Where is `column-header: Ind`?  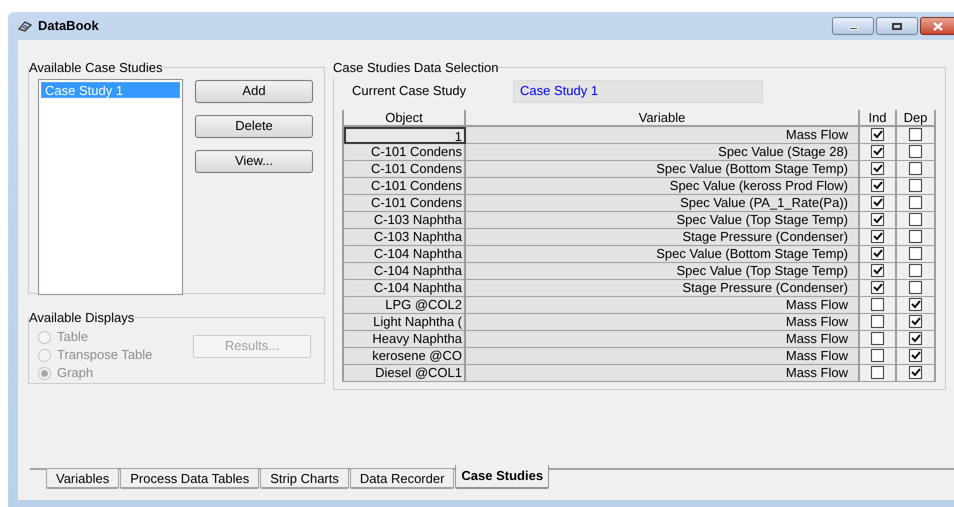 column-header: Ind is located at coordinates (878, 118).